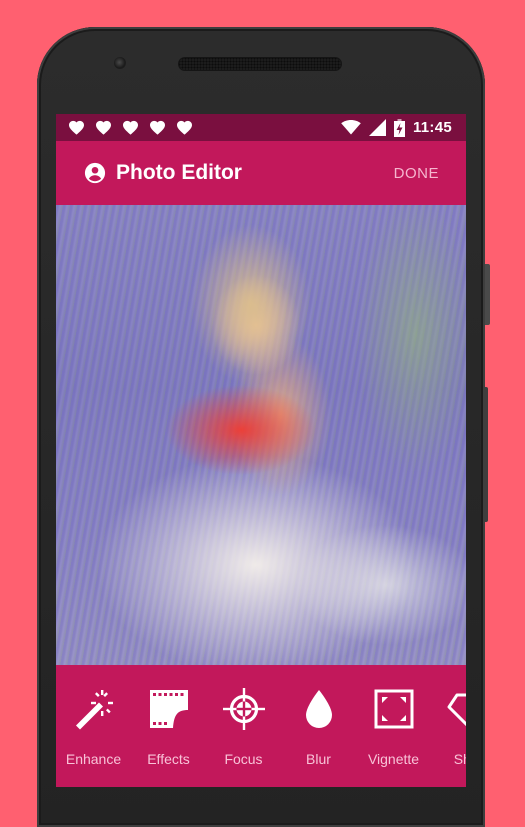 The width and height of the screenshot is (525, 827). I want to click on front-camera, so click(120, 63).